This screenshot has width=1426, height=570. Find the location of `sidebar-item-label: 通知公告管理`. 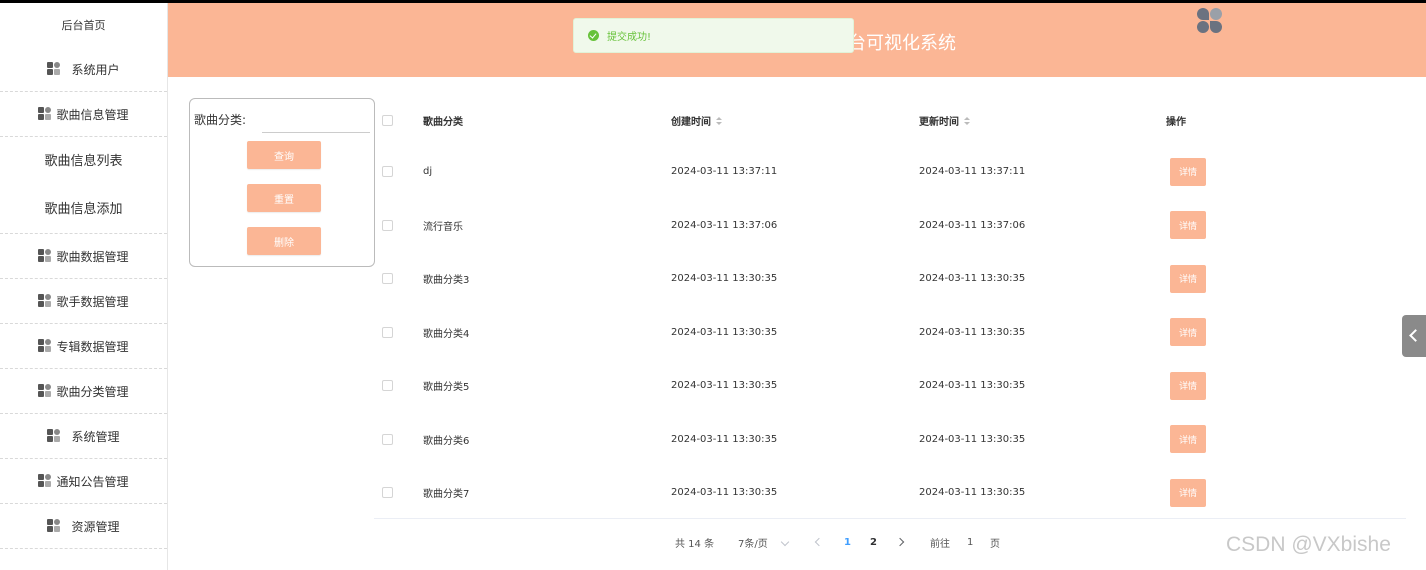

sidebar-item-label: 通知公告管理 is located at coordinates (92, 481).